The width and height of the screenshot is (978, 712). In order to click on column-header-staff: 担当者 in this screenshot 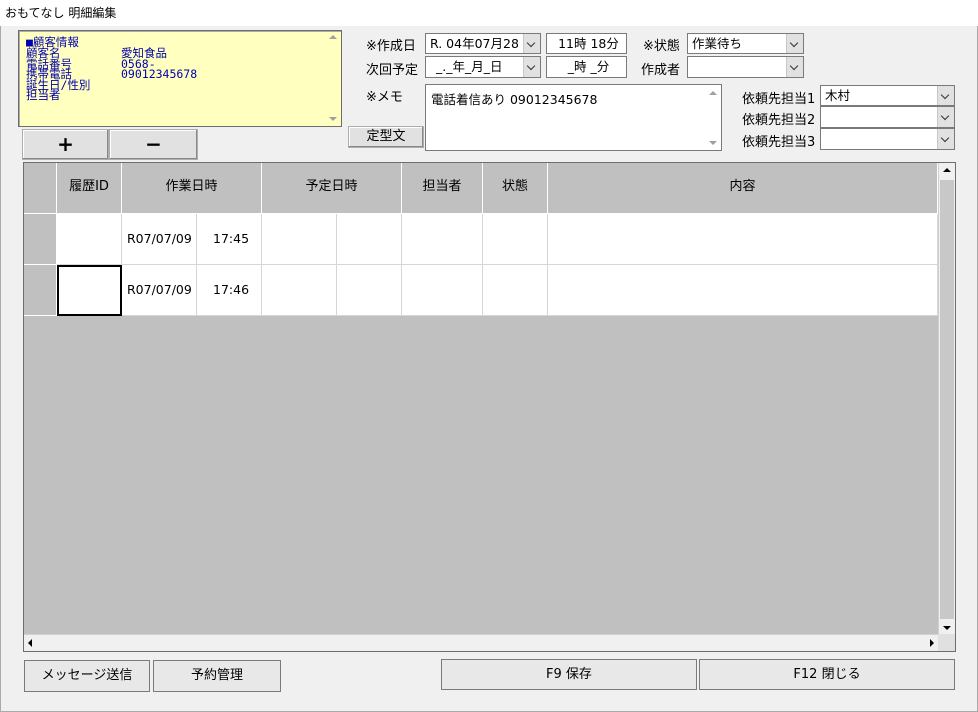, I will do `click(442, 188)`.